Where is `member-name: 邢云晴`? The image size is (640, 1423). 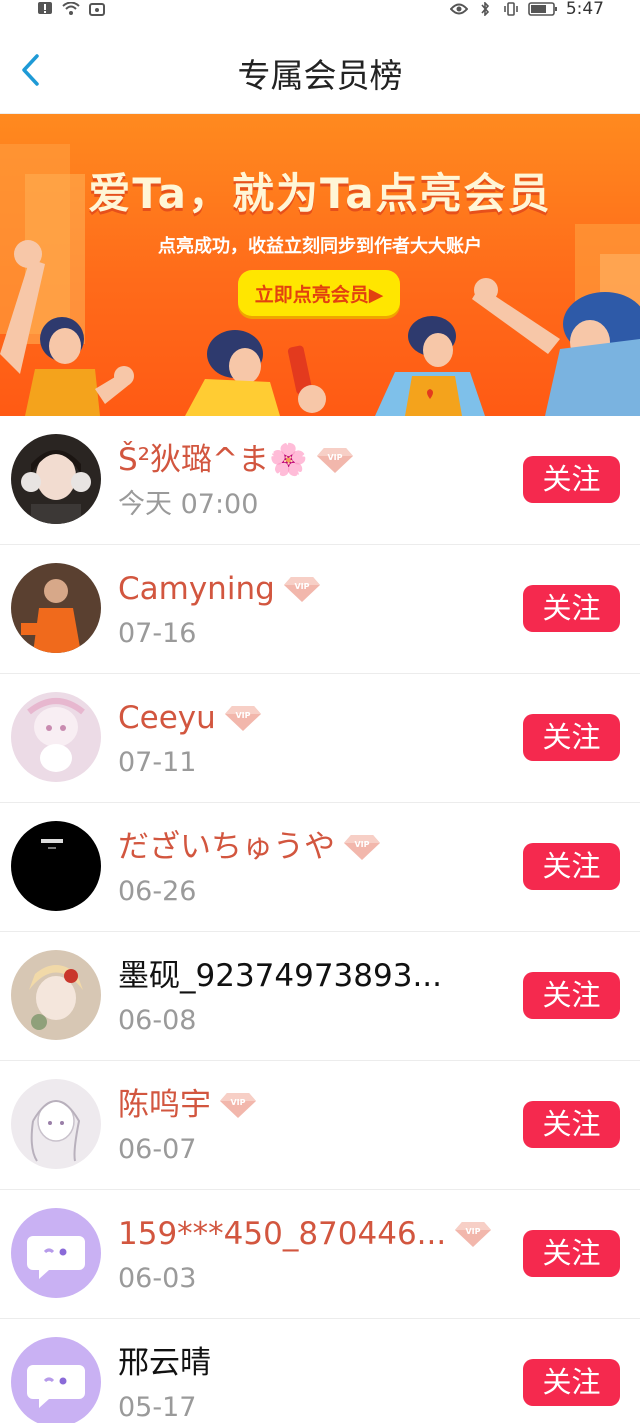 member-name: 邢云晴 is located at coordinates (164, 1363).